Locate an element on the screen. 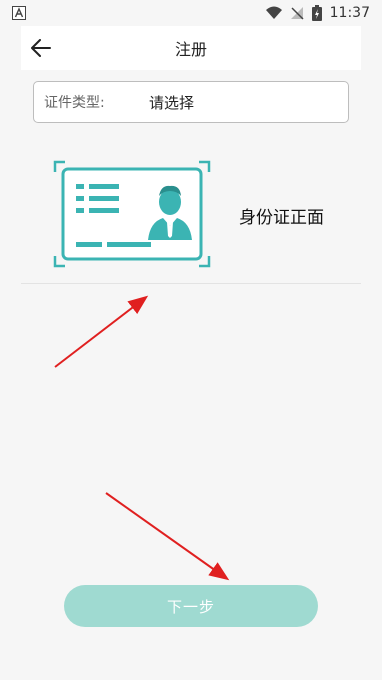 This screenshot has width=382, height=680. page-title: 注册 is located at coordinates (190, 49).